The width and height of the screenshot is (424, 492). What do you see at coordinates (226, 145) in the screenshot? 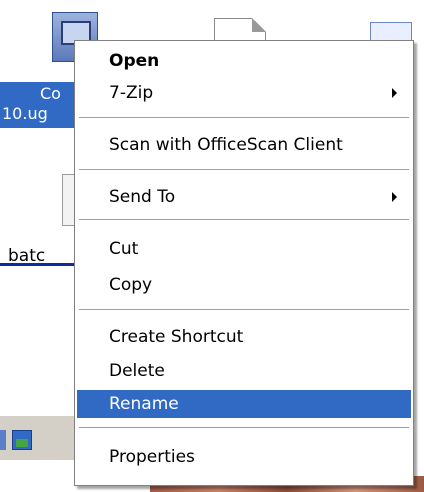
I see `menu-item-label: Scan with OfficeScan Client` at bounding box center [226, 145].